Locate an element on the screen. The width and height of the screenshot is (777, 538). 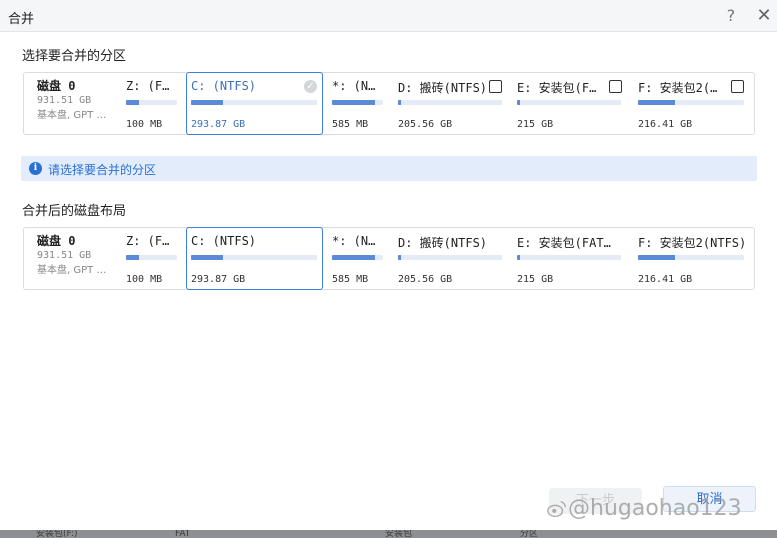
partition-checkbox: ✓ is located at coordinates (310, 86).